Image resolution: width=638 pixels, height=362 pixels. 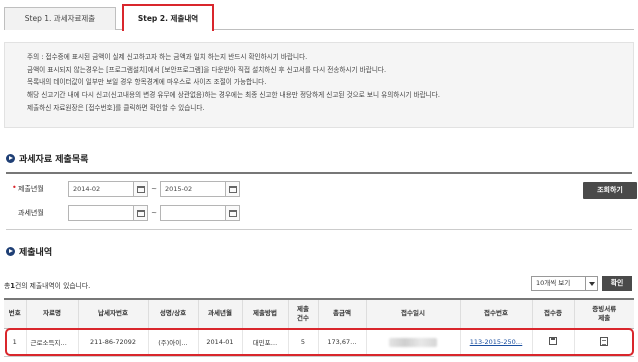 What do you see at coordinates (603, 313) in the screenshot?
I see `col-header: 증빙서류 제출` at bounding box center [603, 313].